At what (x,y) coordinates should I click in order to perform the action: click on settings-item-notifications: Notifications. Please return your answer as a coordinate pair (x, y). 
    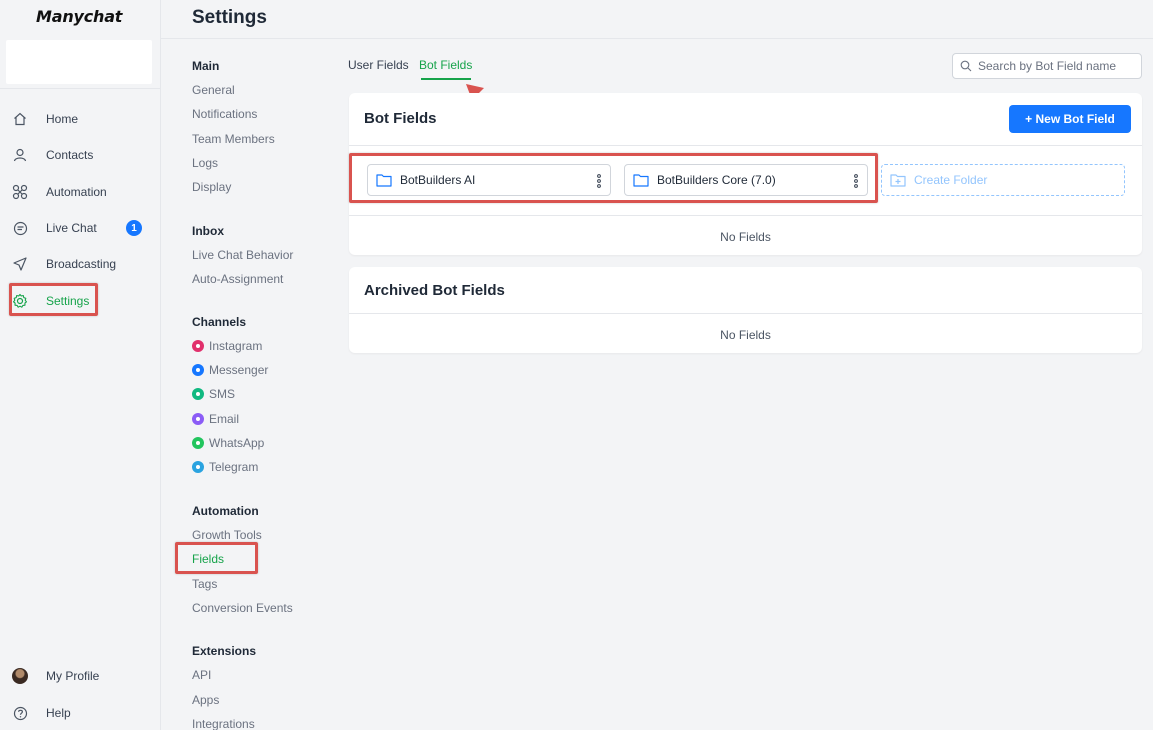
    Looking at the image, I should click on (224, 114).